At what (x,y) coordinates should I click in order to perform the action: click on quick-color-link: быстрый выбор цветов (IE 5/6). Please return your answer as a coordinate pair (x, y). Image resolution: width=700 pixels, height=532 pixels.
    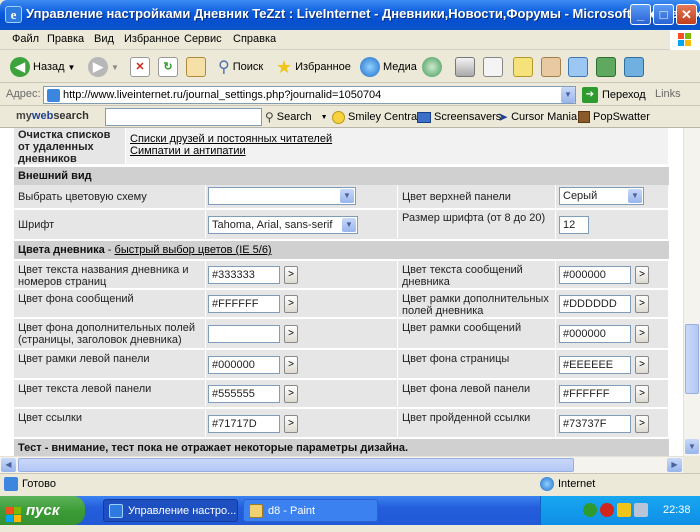
    Looking at the image, I should click on (193, 250).